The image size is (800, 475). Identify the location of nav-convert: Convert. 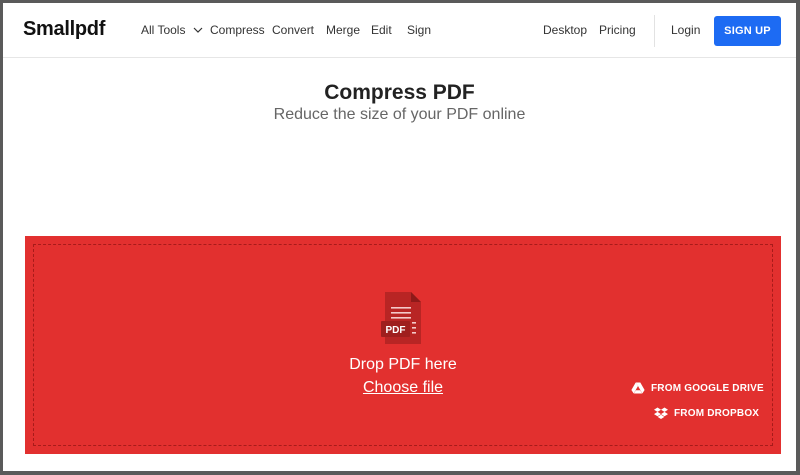
(293, 30).